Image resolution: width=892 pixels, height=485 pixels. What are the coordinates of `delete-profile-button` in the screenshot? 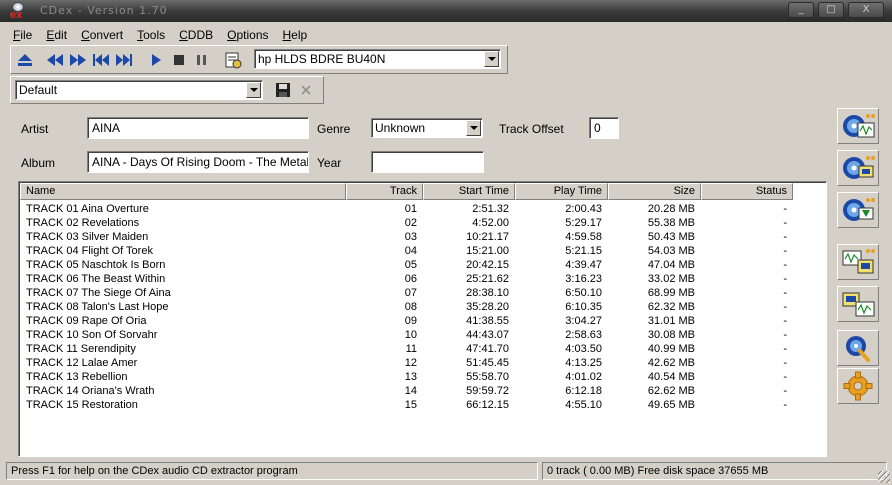 It's located at (306, 90).